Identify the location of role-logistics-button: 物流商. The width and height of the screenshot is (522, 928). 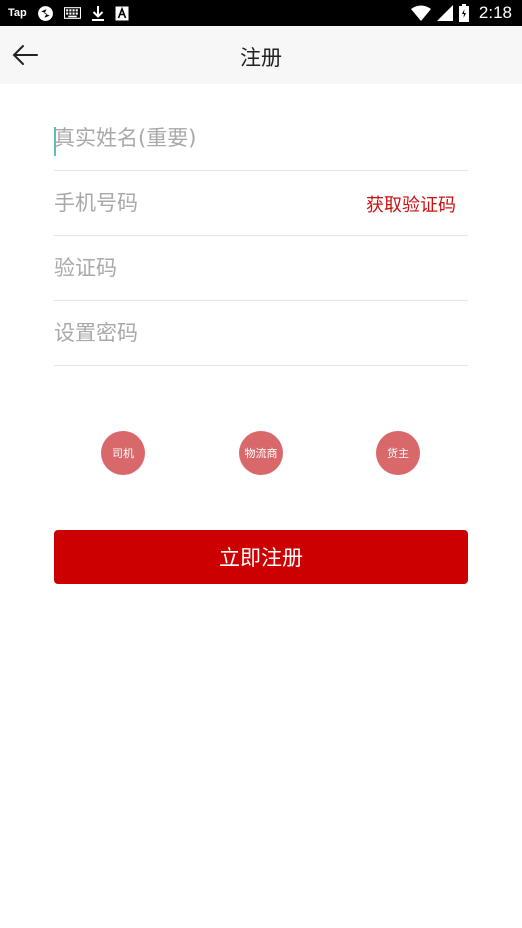
(261, 453).